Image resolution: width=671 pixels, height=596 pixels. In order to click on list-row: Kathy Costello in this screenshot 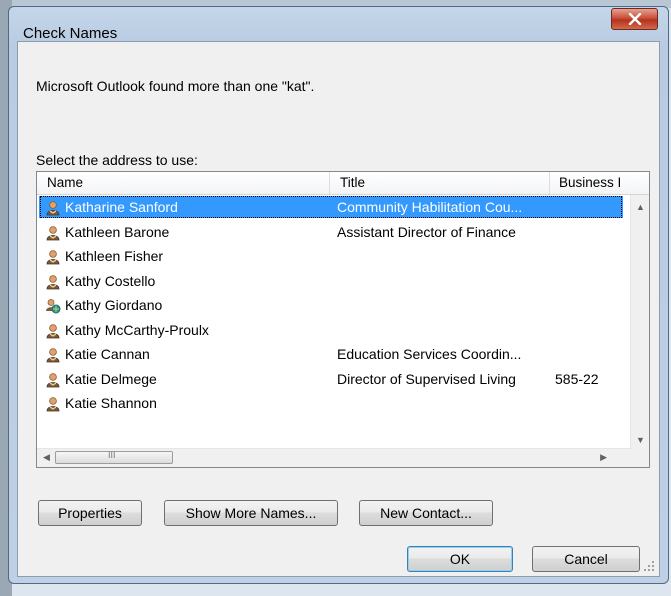, I will do `click(331, 282)`.